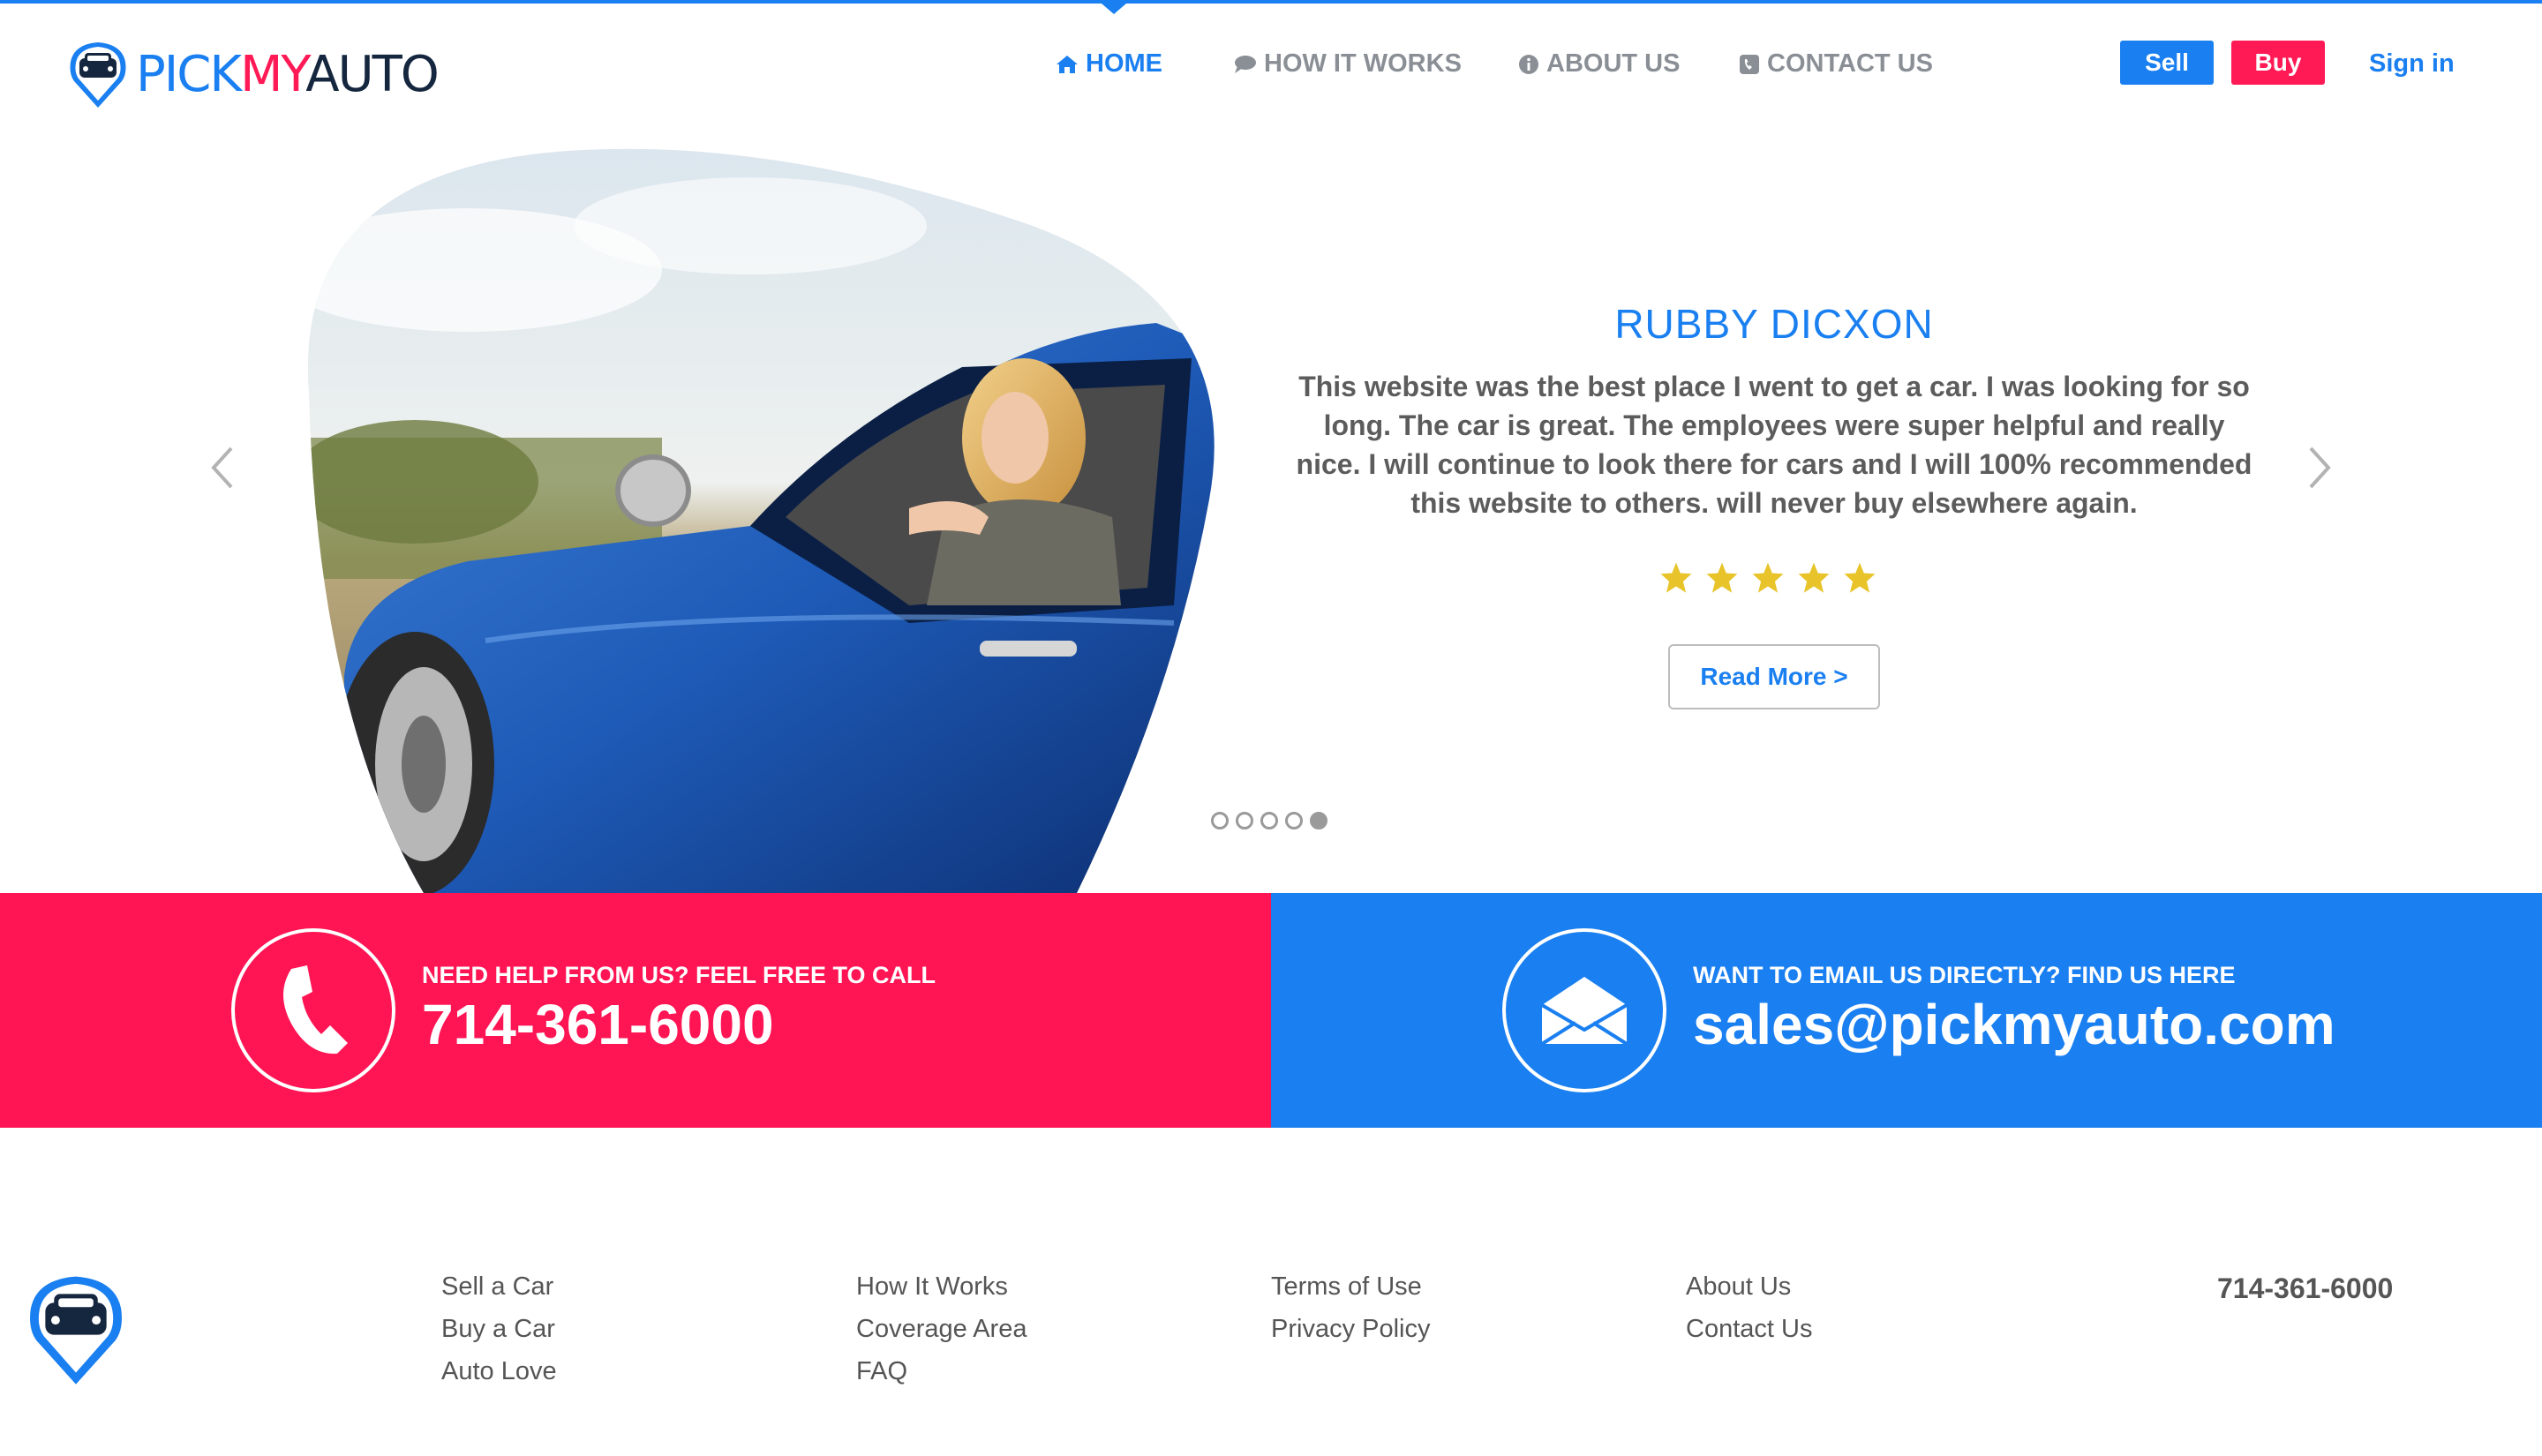 This screenshot has width=2542, height=1456. Describe the element at coordinates (1774, 324) in the screenshot. I see `testimonial-name: RUBBY DICXON` at that location.